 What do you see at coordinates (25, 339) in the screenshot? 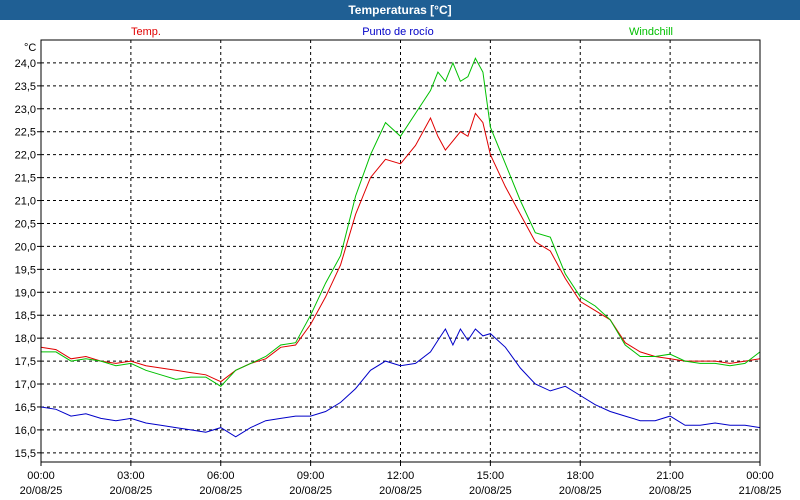
I see `y-tick-label: 18,0` at bounding box center [25, 339].